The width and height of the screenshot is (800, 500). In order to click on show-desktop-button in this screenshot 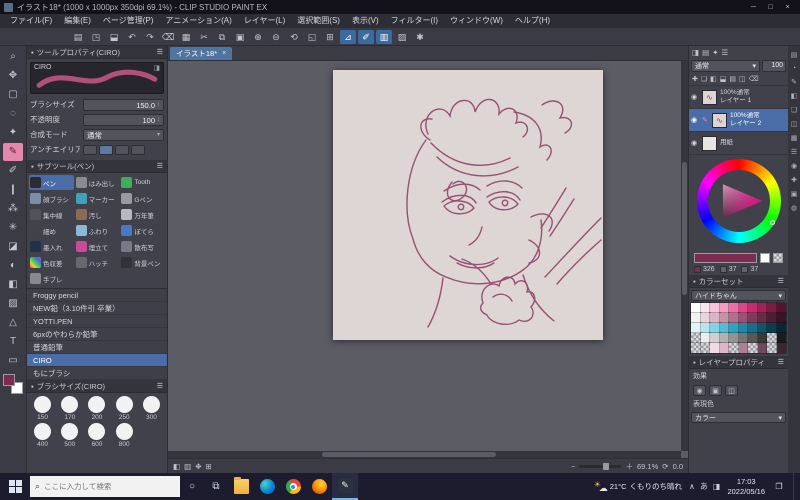, I will do `click(795, 486)`.